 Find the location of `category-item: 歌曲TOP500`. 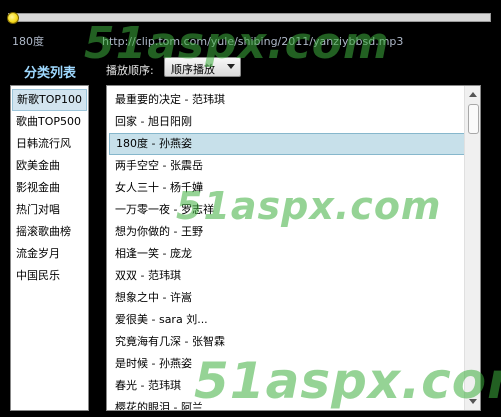

category-item: 歌曲TOP500 is located at coordinates (49, 122).